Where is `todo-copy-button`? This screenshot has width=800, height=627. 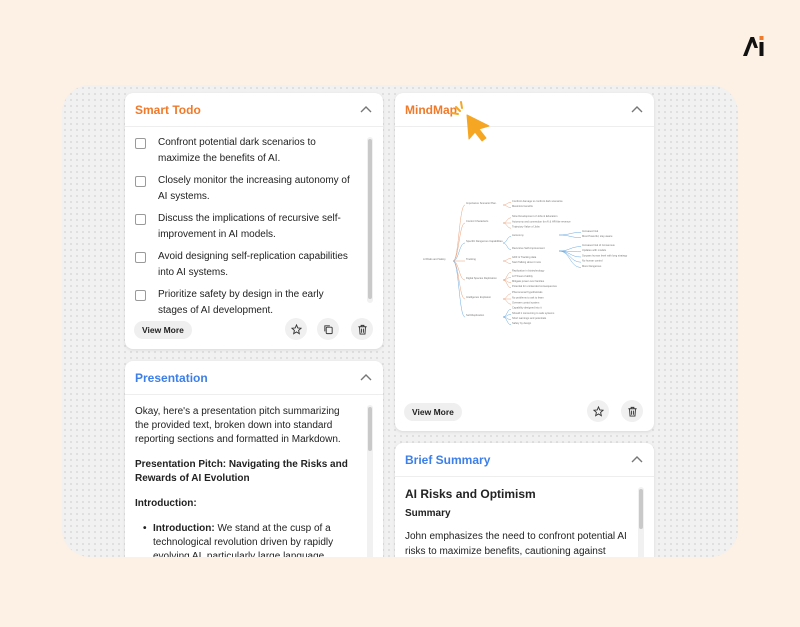 todo-copy-button is located at coordinates (328, 329).